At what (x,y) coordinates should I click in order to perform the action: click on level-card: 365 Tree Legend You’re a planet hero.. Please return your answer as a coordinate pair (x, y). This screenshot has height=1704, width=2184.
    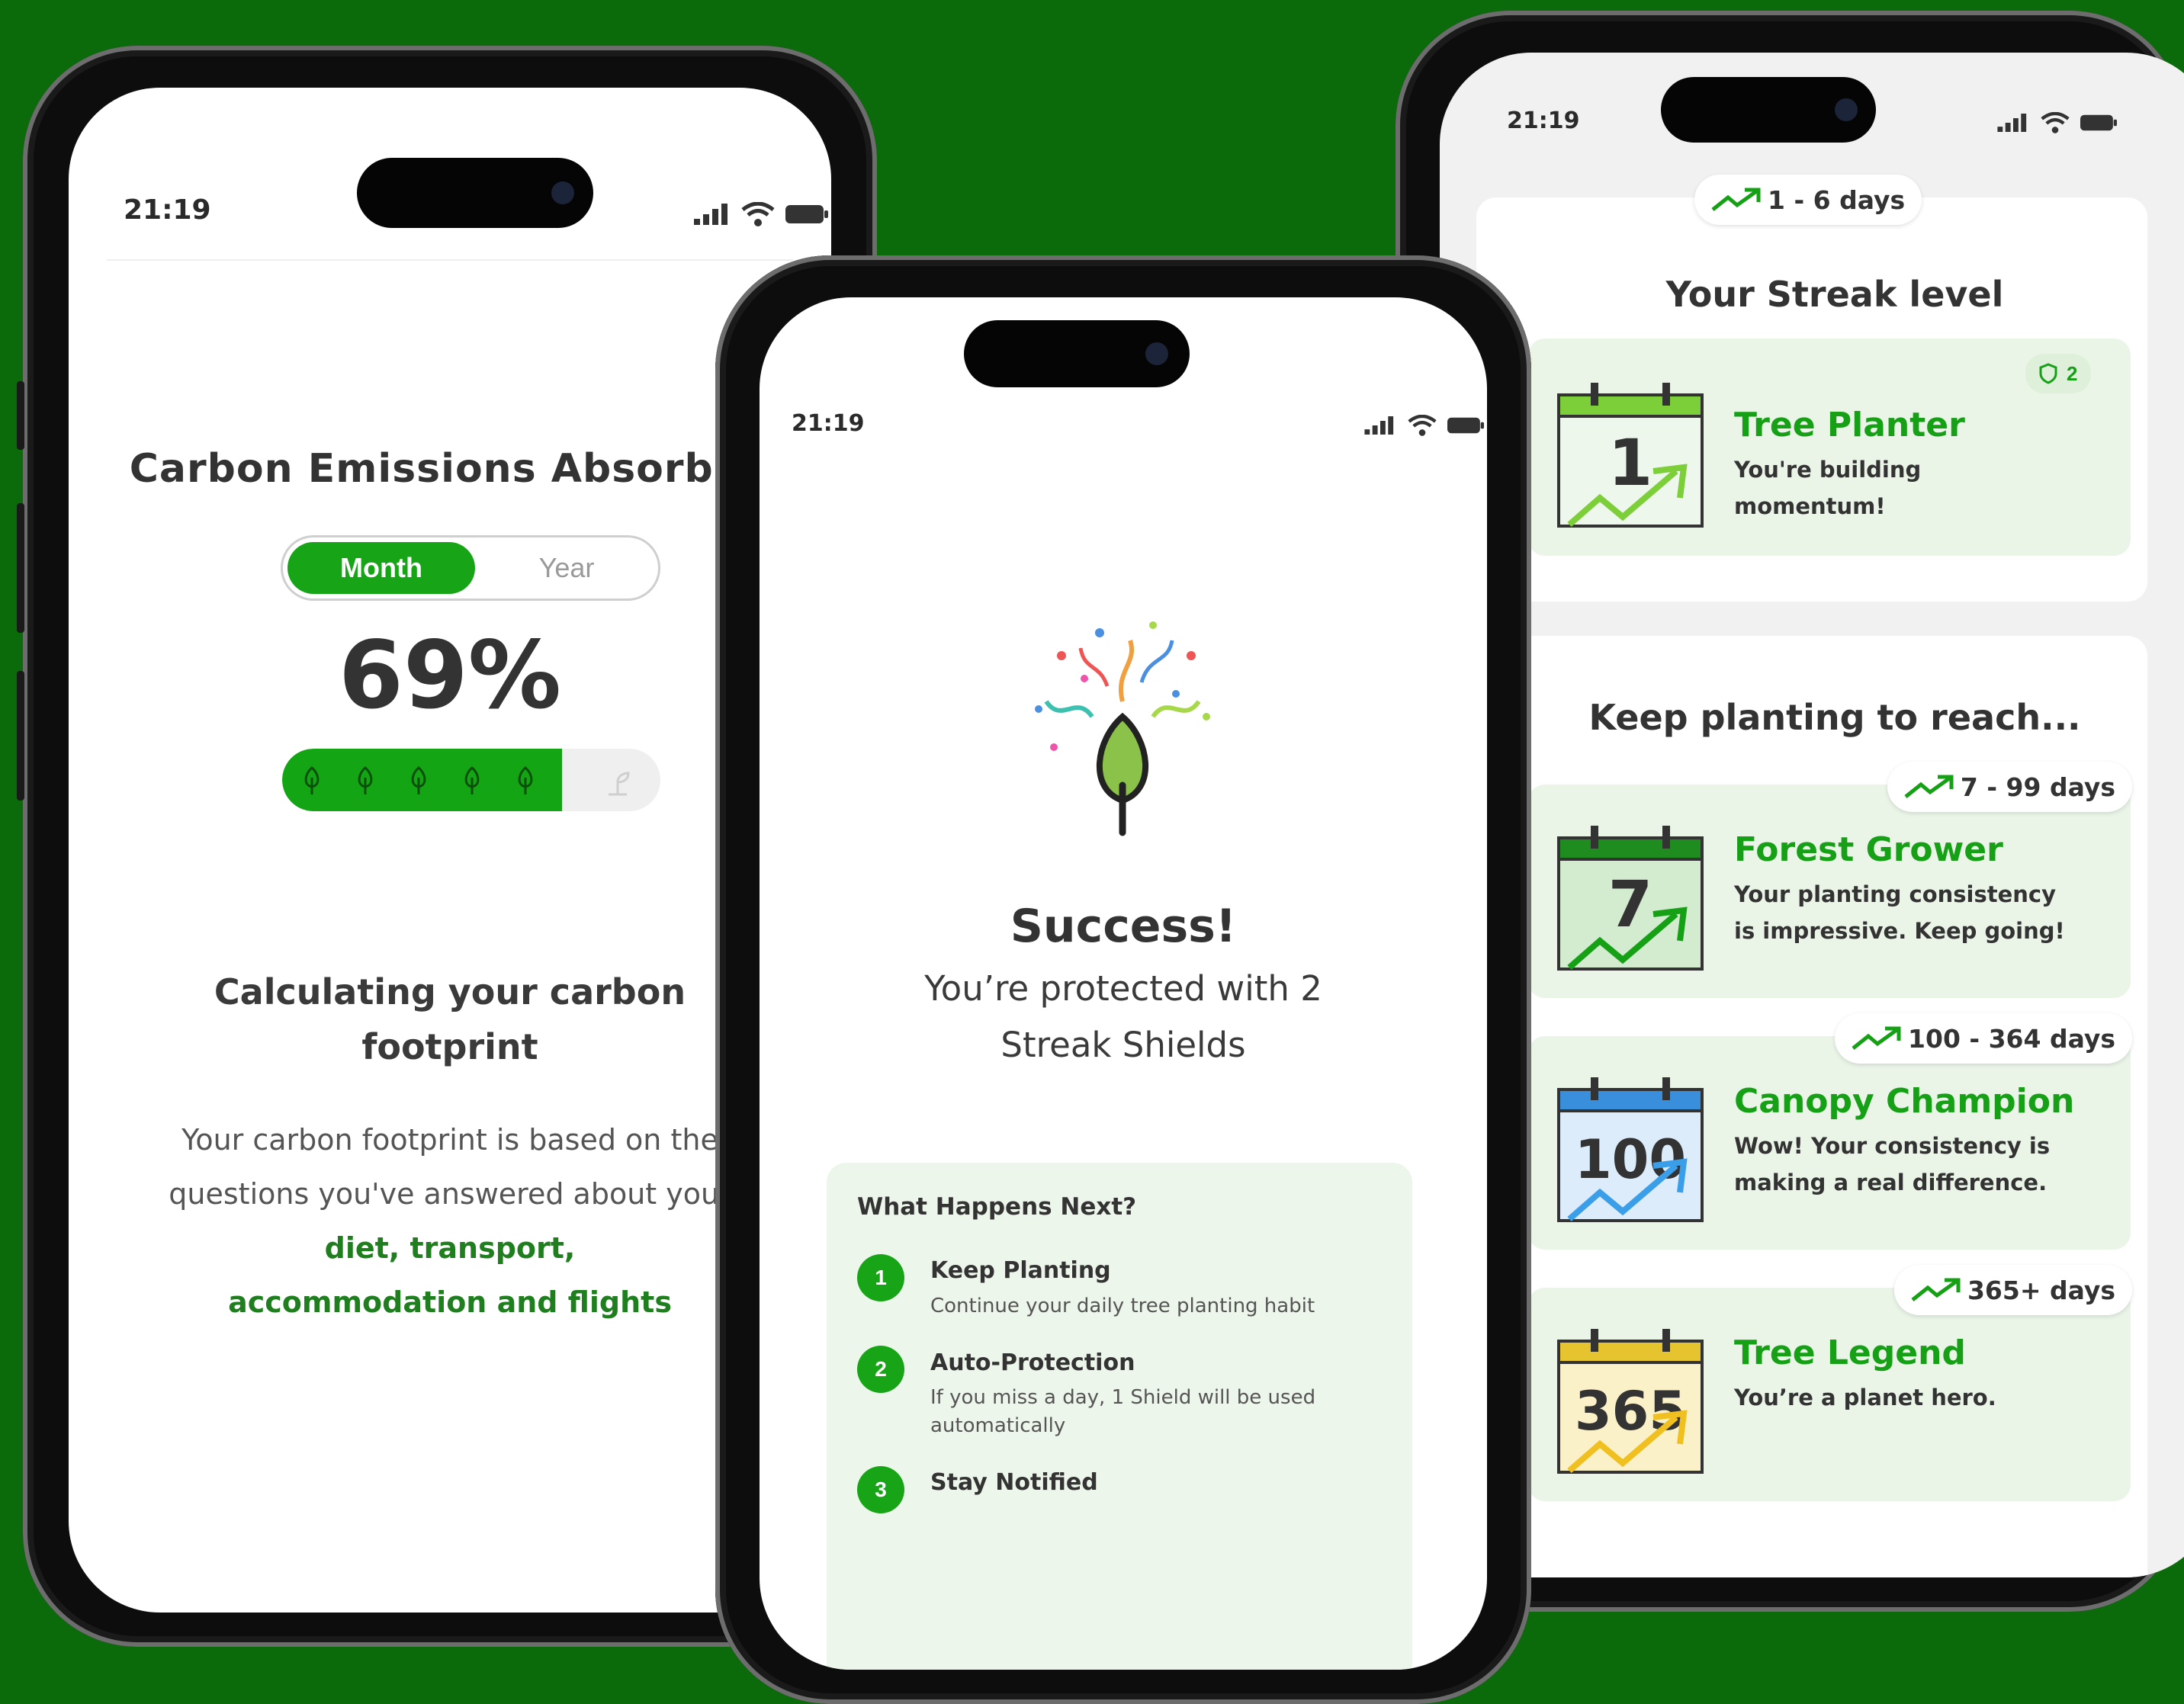
    Looking at the image, I should click on (1829, 1395).